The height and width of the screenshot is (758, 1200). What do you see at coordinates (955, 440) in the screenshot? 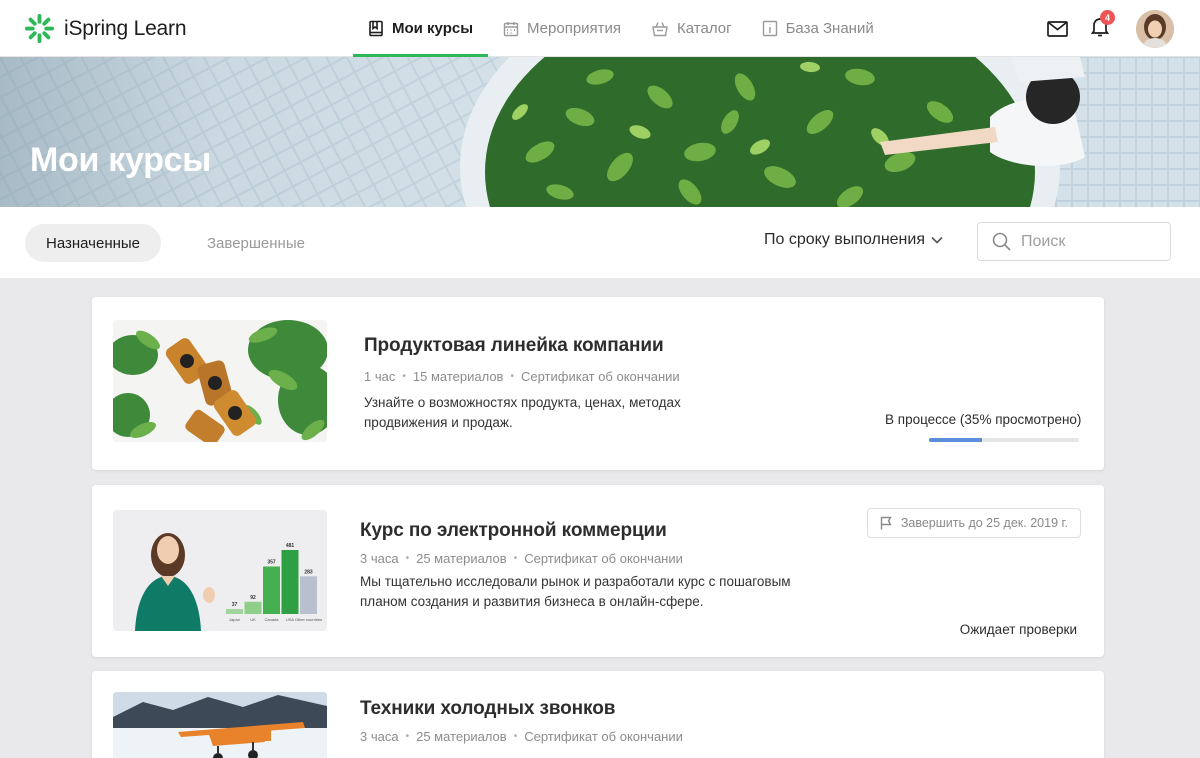
I see `progress-bar-fill` at bounding box center [955, 440].